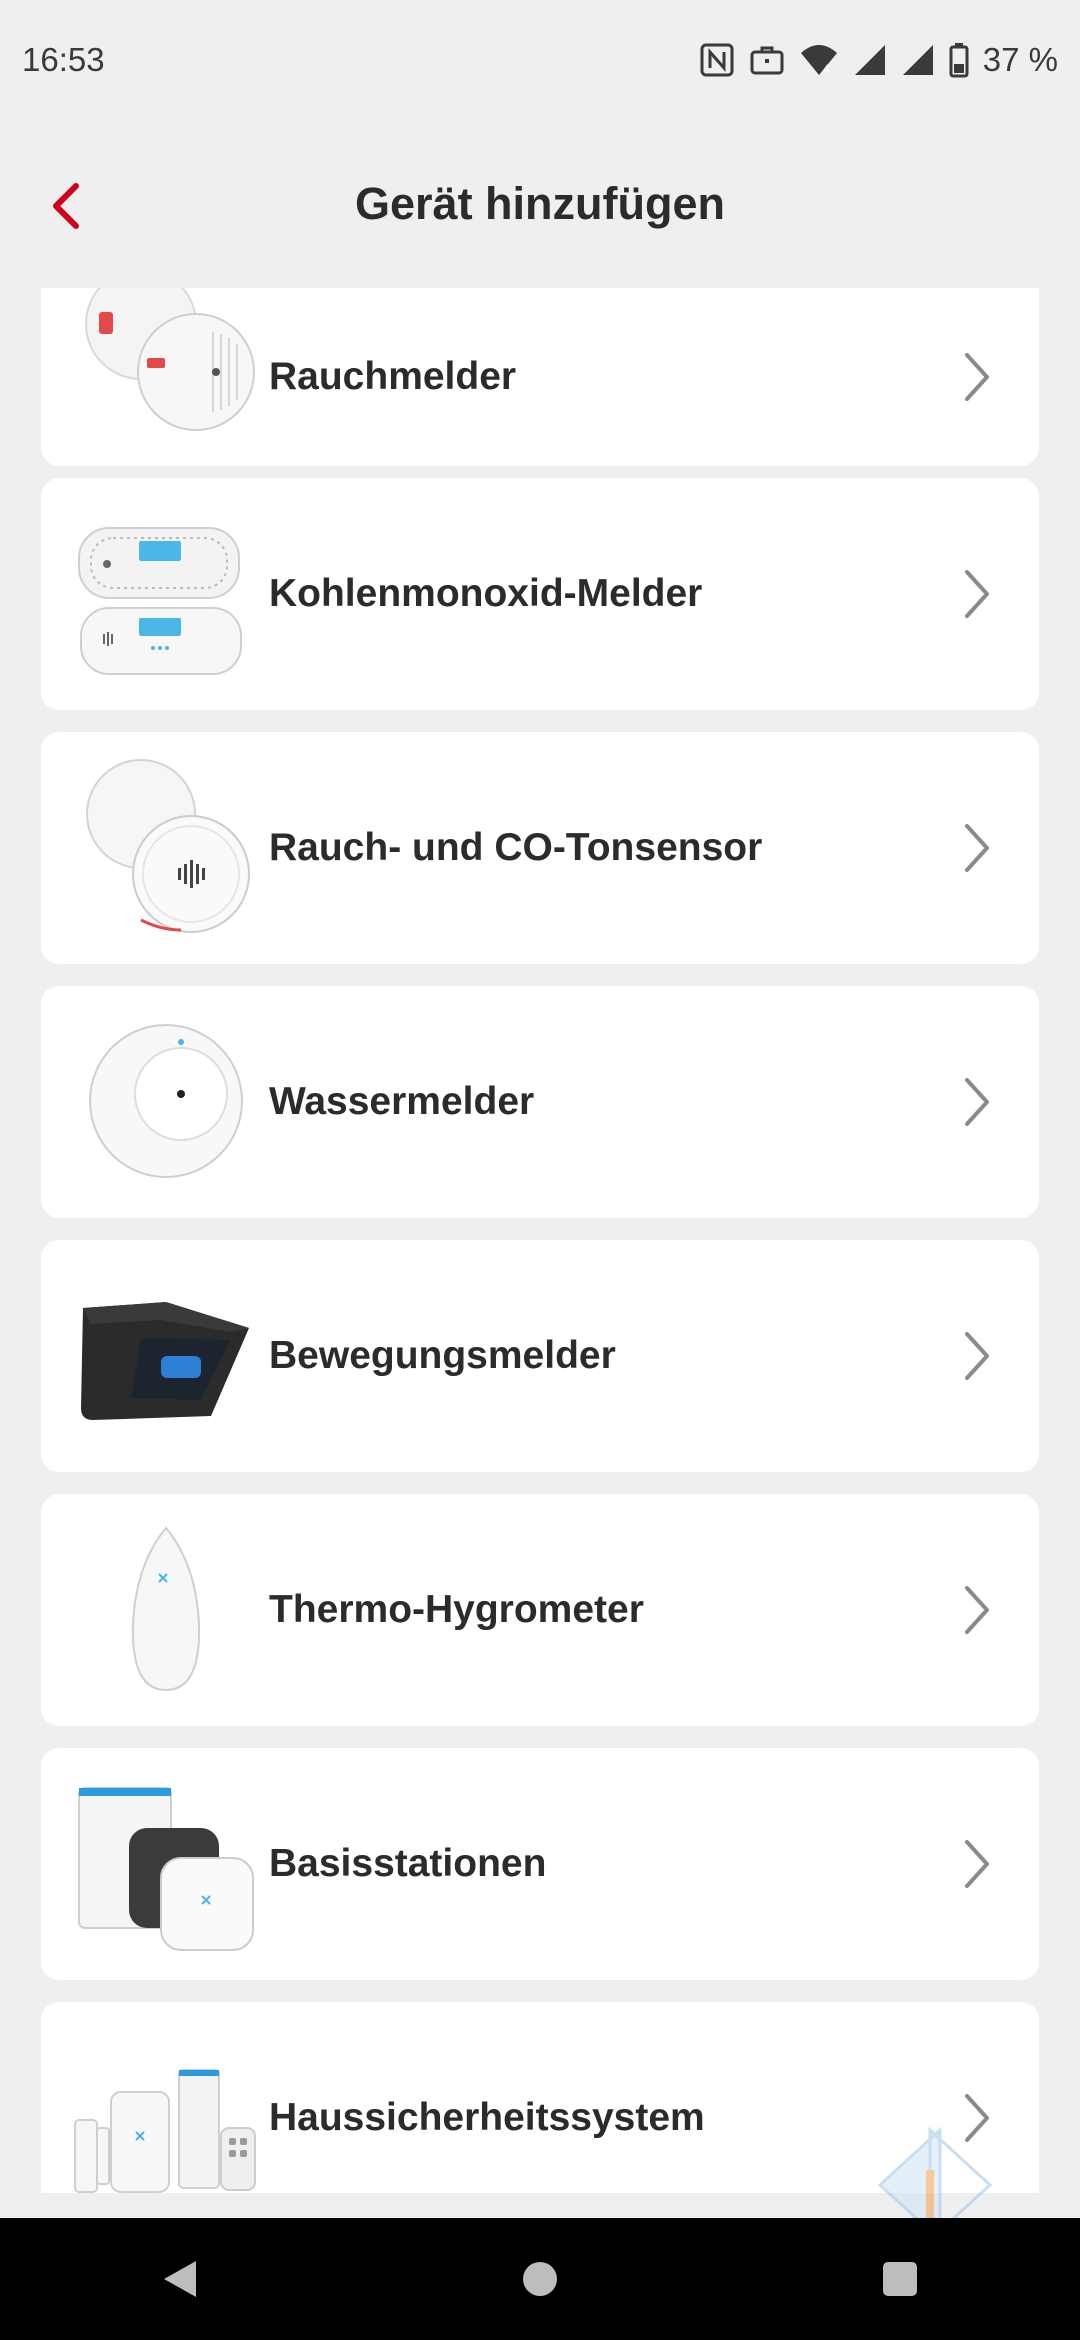 The width and height of the screenshot is (1080, 2340). What do you see at coordinates (717, 60) in the screenshot?
I see `nfc-icon` at bounding box center [717, 60].